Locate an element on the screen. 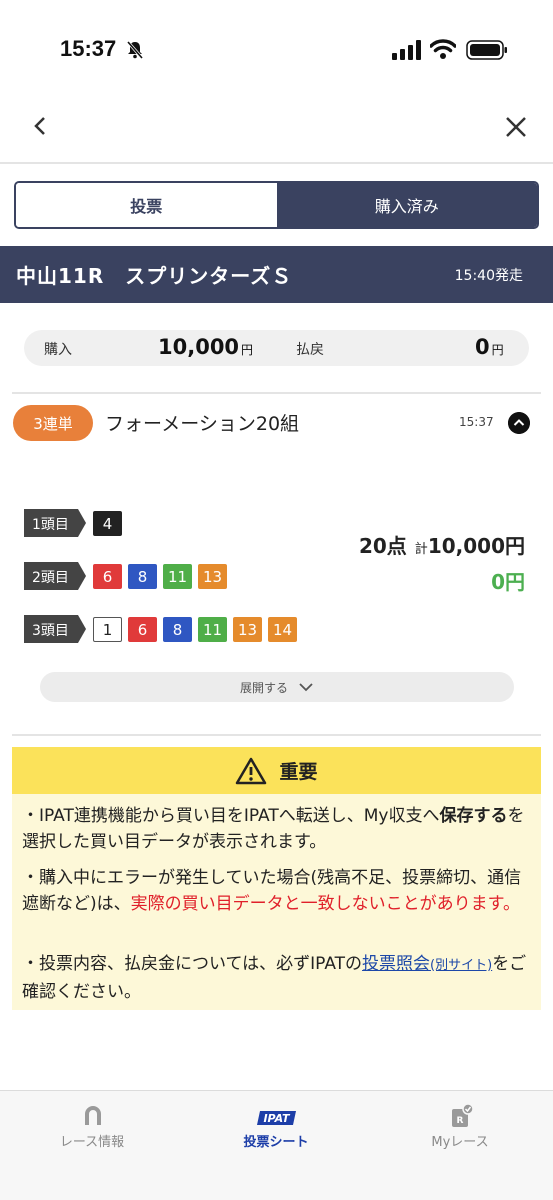  bet-combination-label: フォーメーション20組 is located at coordinates (202, 424).